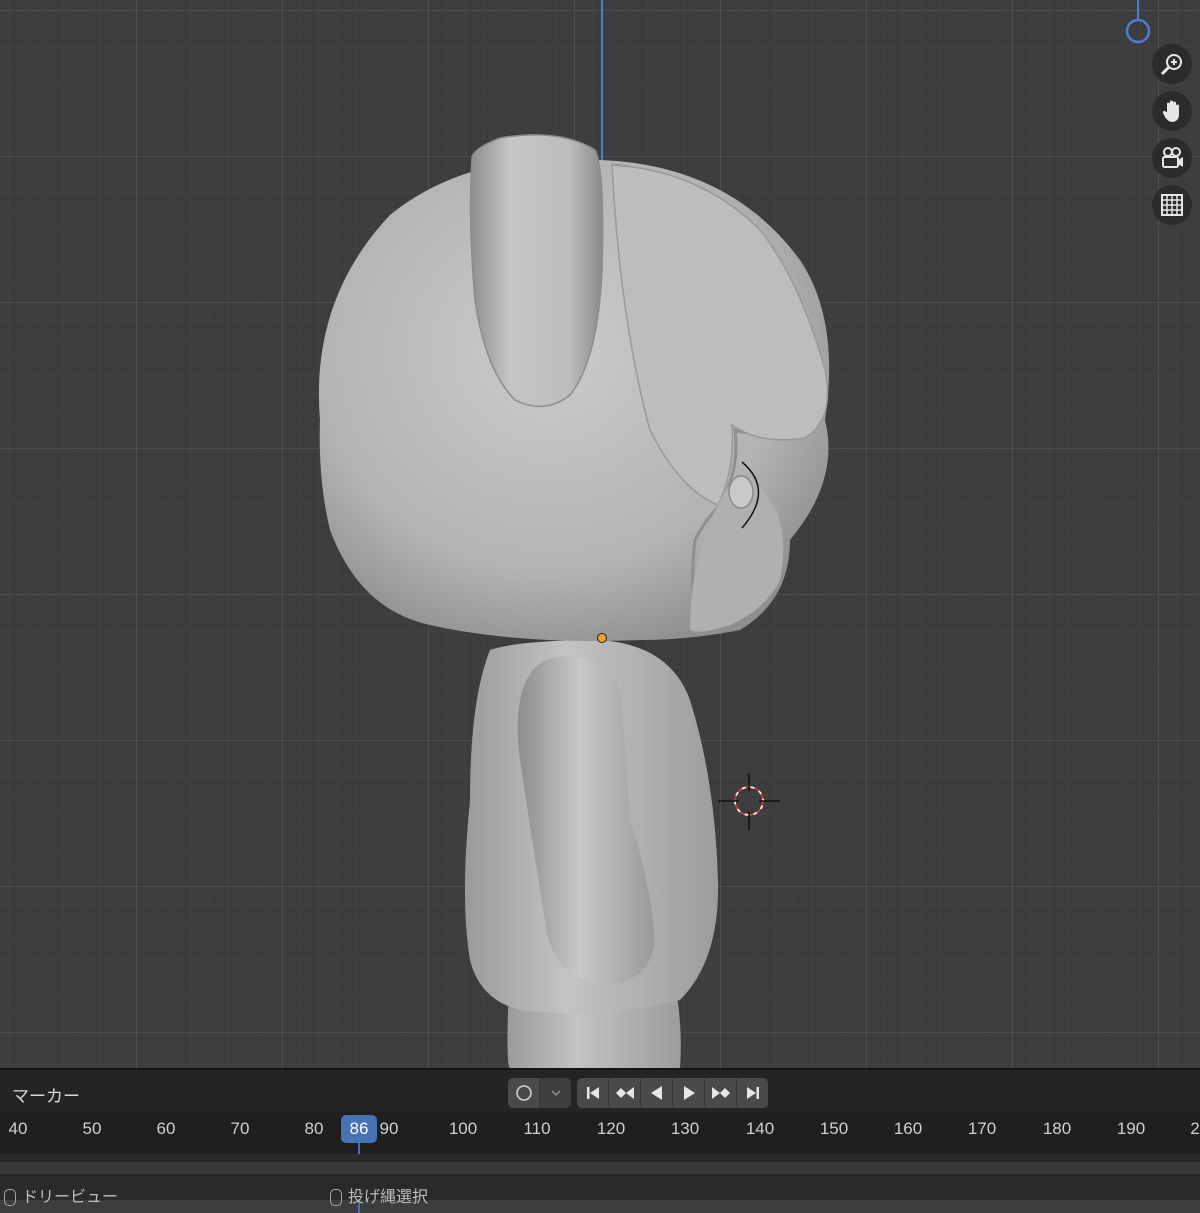 This screenshot has height=1213, width=1200. What do you see at coordinates (463, 1128) in the screenshot?
I see `ruler-label: 100` at bounding box center [463, 1128].